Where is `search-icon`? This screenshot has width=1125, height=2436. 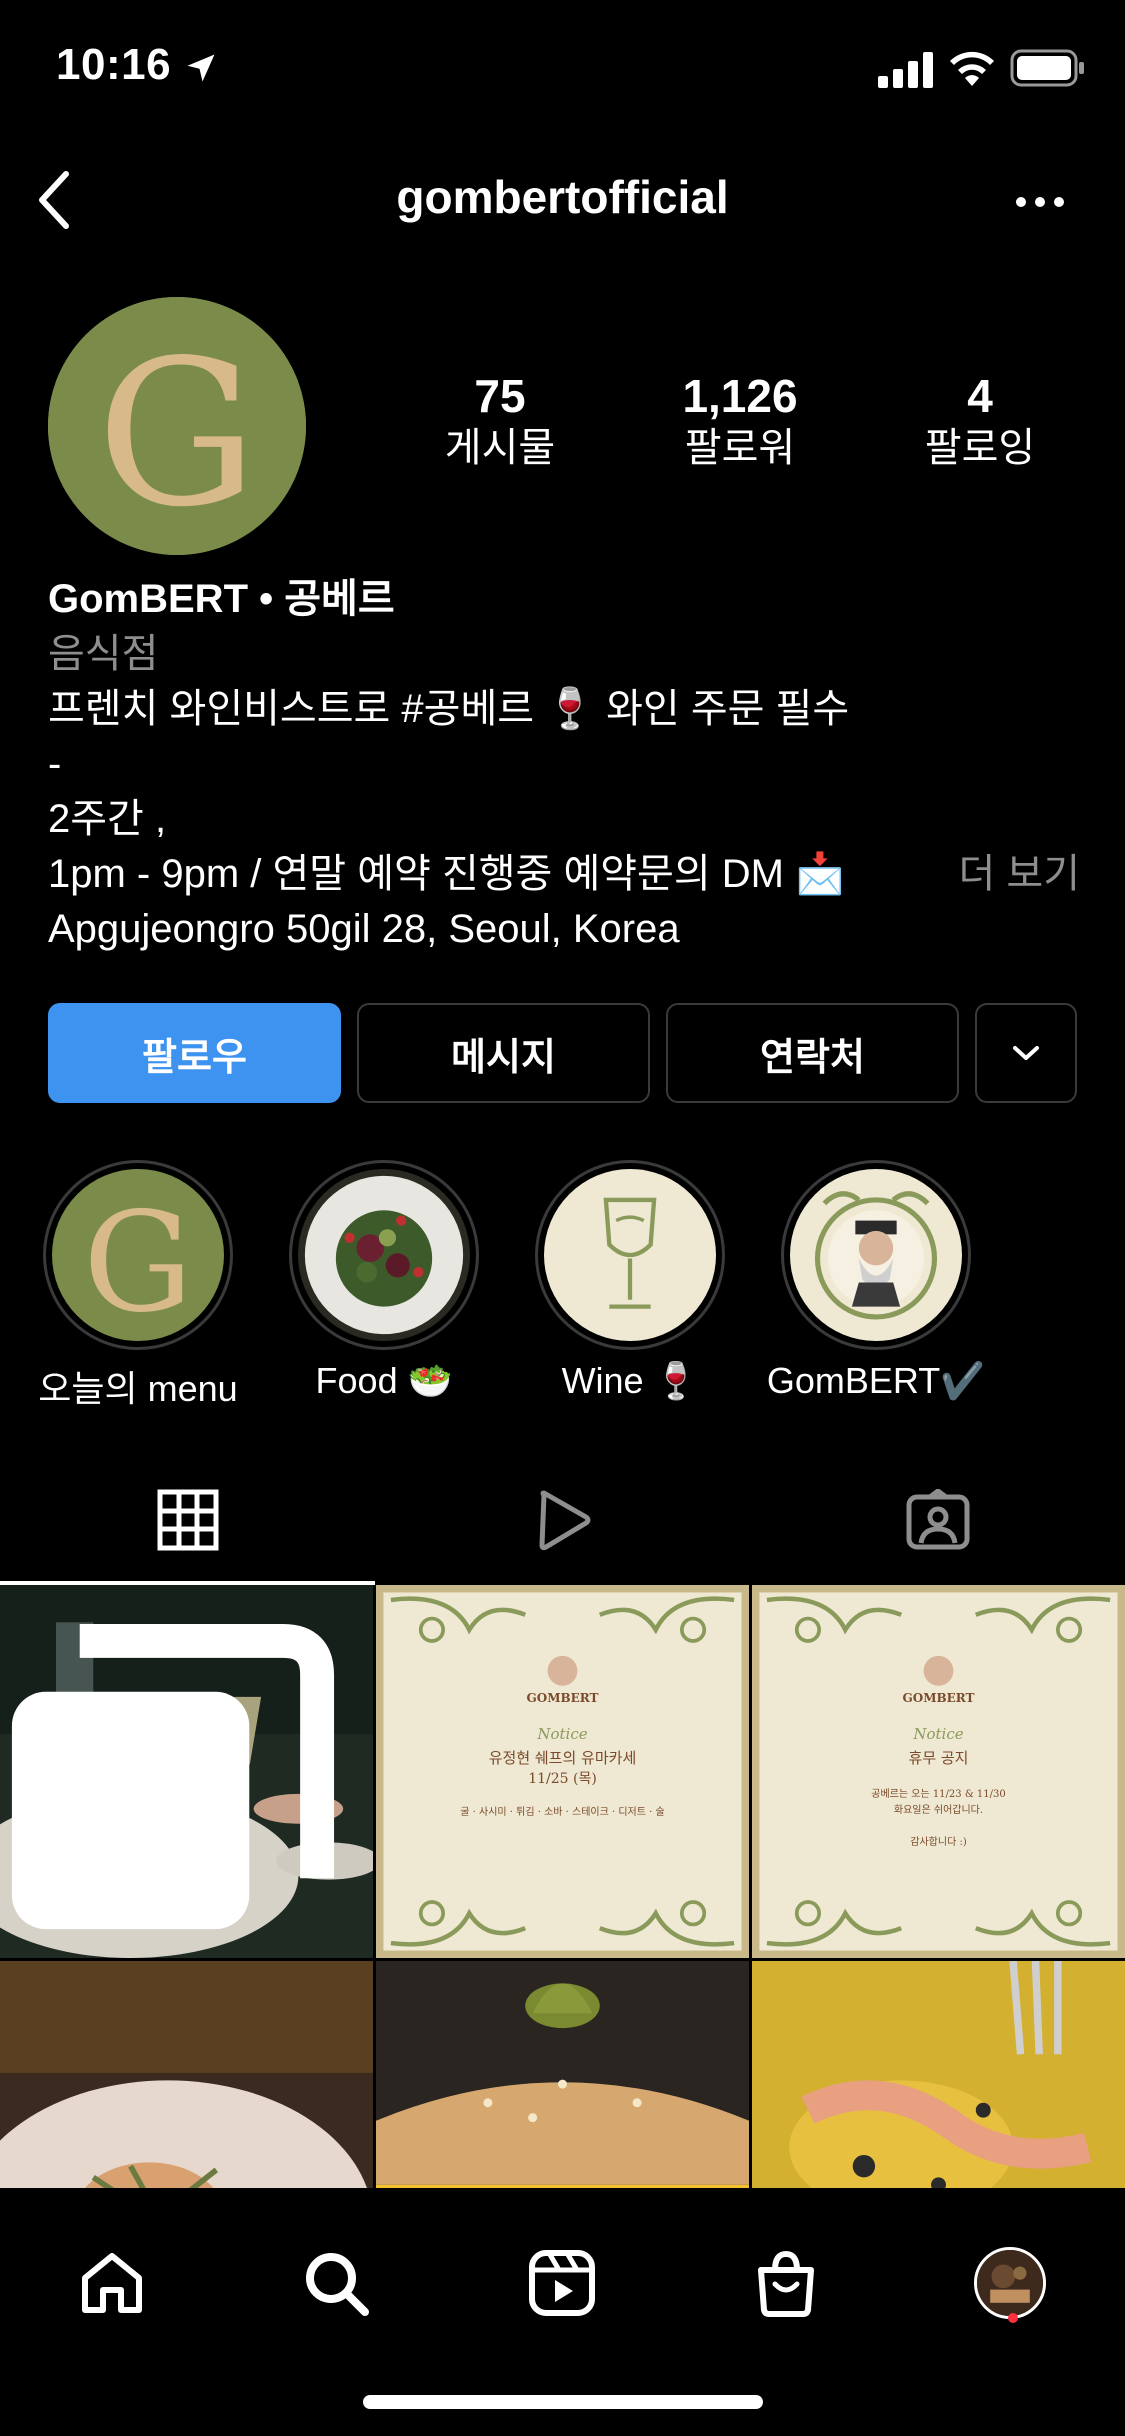 search-icon is located at coordinates (337, 2284).